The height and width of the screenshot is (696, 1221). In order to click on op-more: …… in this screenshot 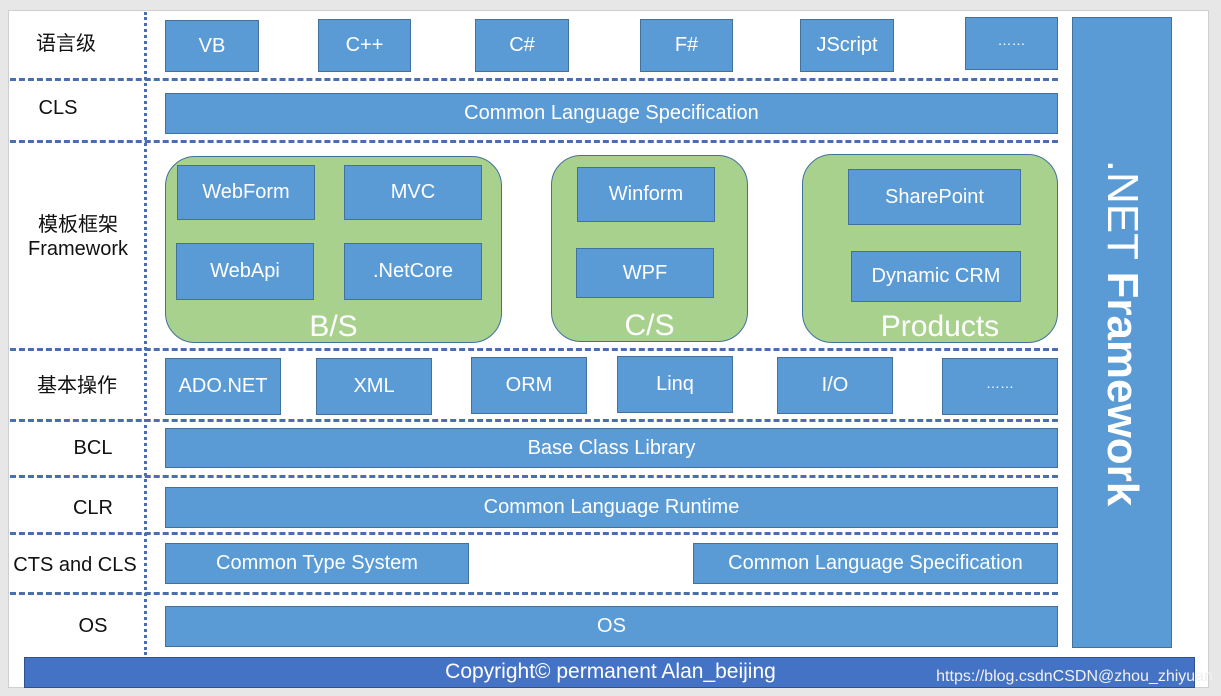, I will do `click(1000, 386)`.